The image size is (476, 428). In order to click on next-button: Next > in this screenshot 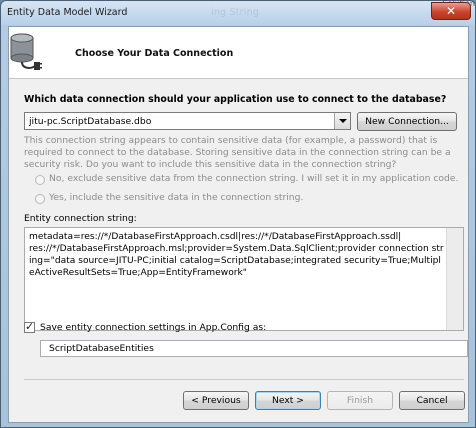, I will do `click(288, 400)`.